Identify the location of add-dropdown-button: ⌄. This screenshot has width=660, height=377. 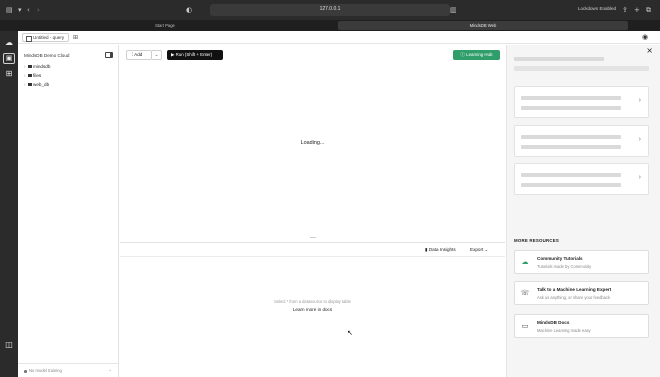
(157, 55).